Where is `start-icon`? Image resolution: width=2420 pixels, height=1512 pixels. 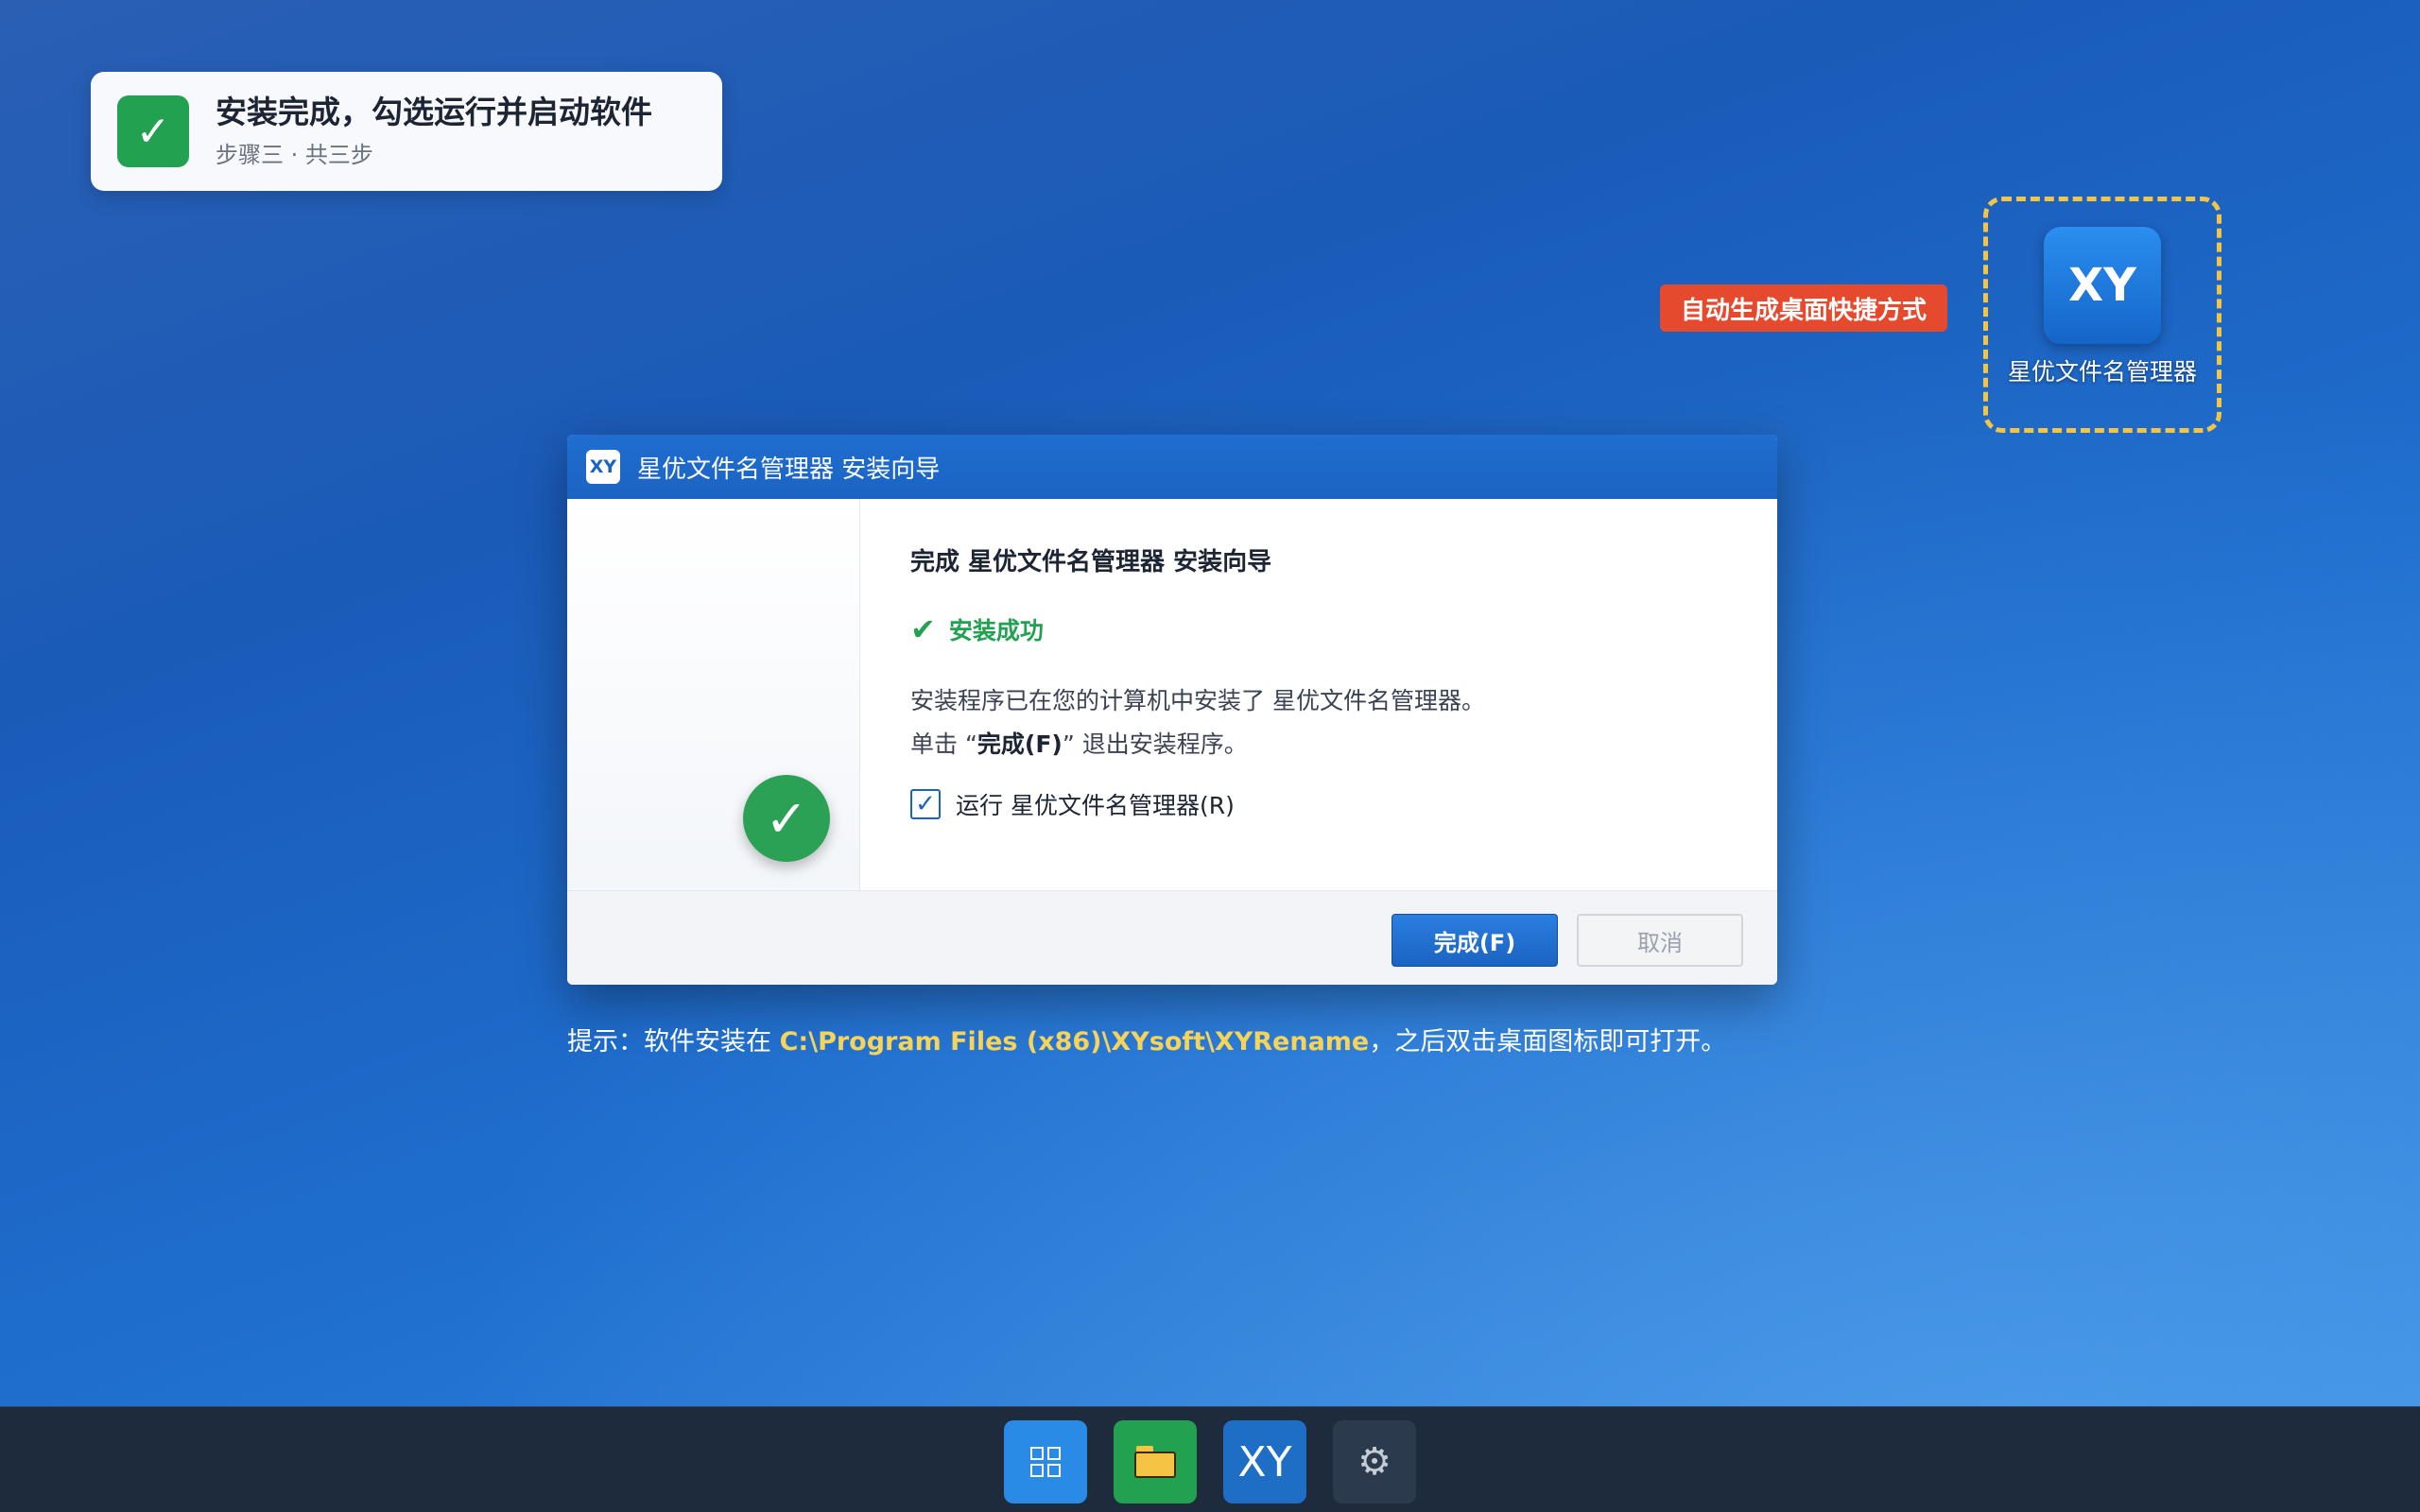
start-icon is located at coordinates (1046, 1462).